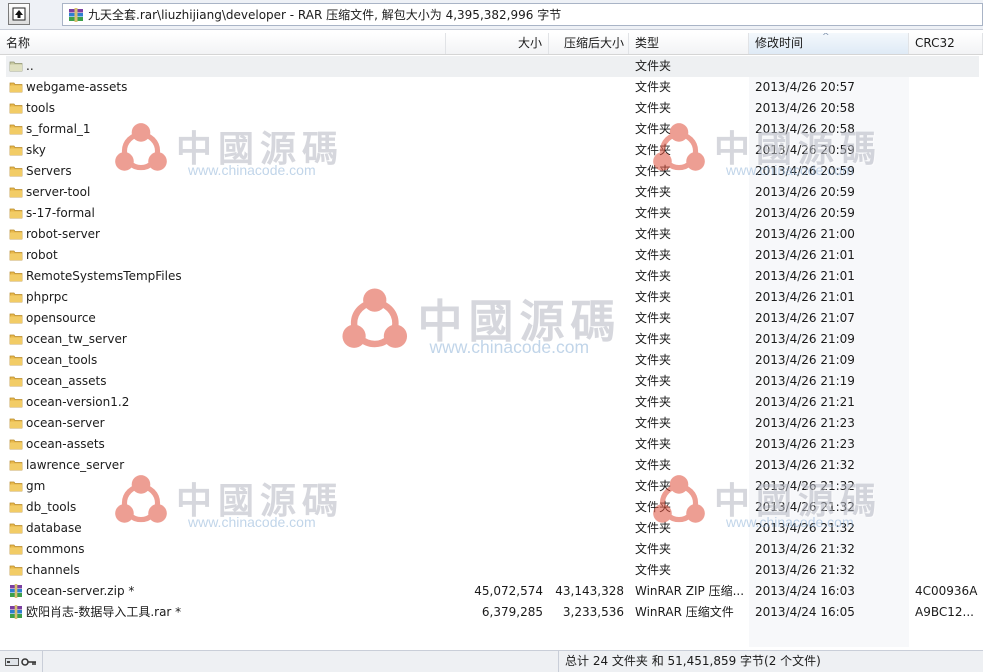 This screenshot has height=672, width=983. I want to click on cell-name: gm, so click(36, 486).